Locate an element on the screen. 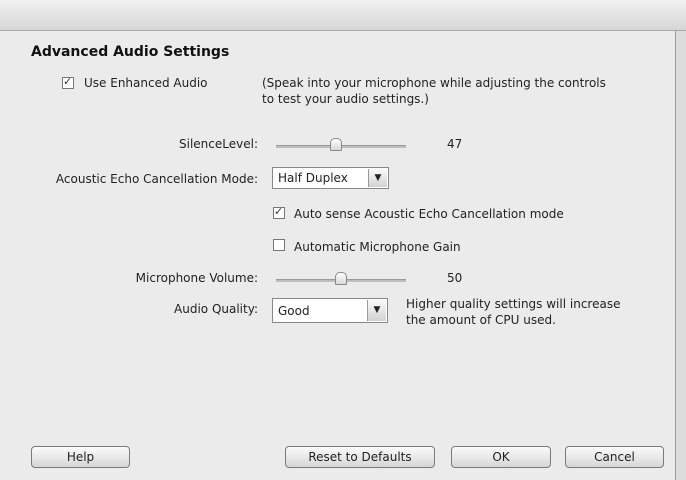  window-top-bar is located at coordinates (343, 15).